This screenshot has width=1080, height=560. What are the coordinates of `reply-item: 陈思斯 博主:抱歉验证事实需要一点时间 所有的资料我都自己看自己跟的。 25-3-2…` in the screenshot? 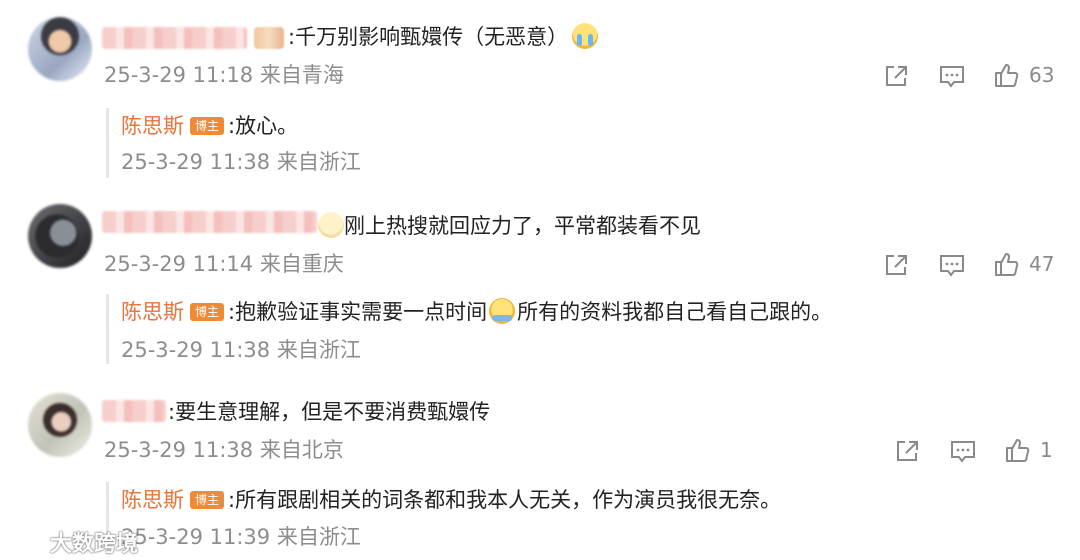 It's located at (577, 329).